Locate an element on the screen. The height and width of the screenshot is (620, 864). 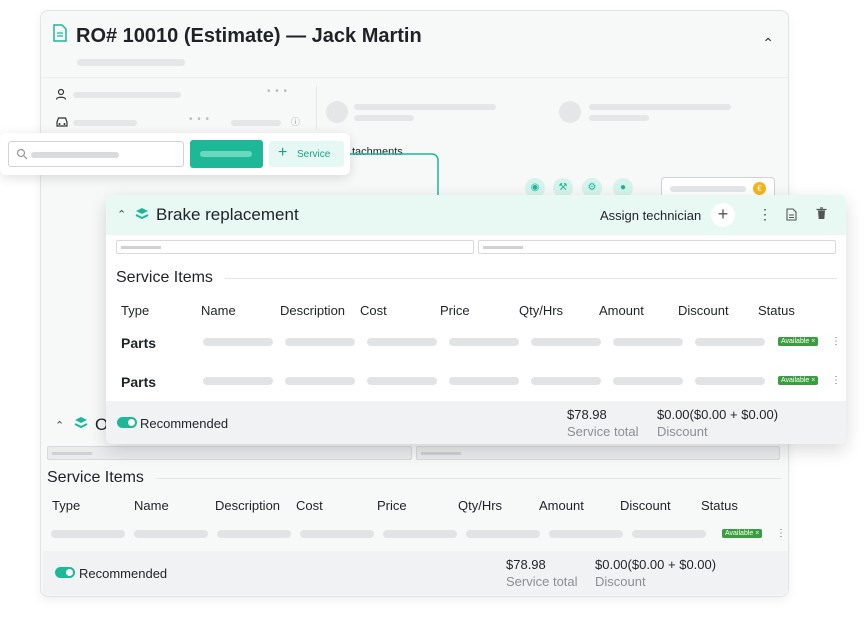
subtitle-placeholder is located at coordinates (131, 62).